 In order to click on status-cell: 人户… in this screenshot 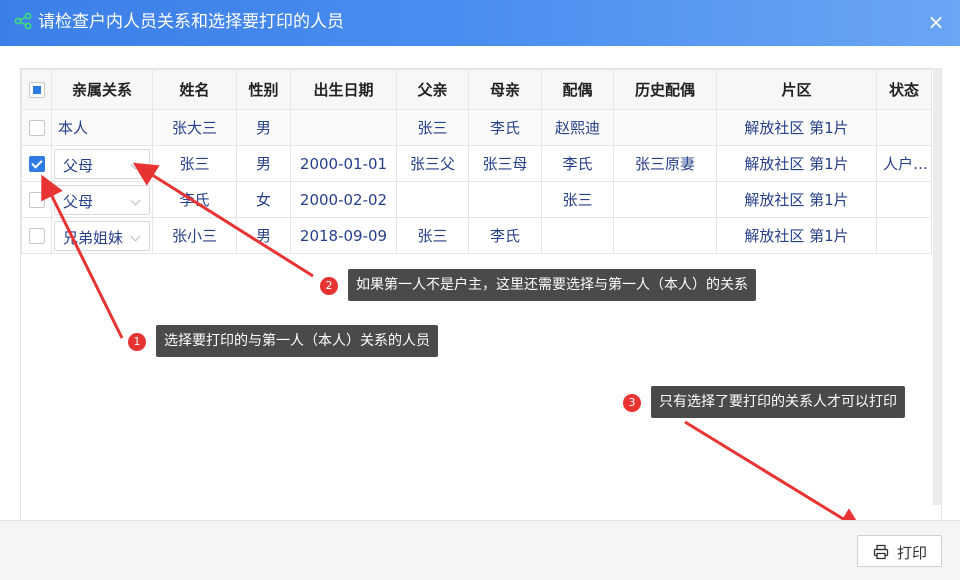, I will do `click(904, 163)`.